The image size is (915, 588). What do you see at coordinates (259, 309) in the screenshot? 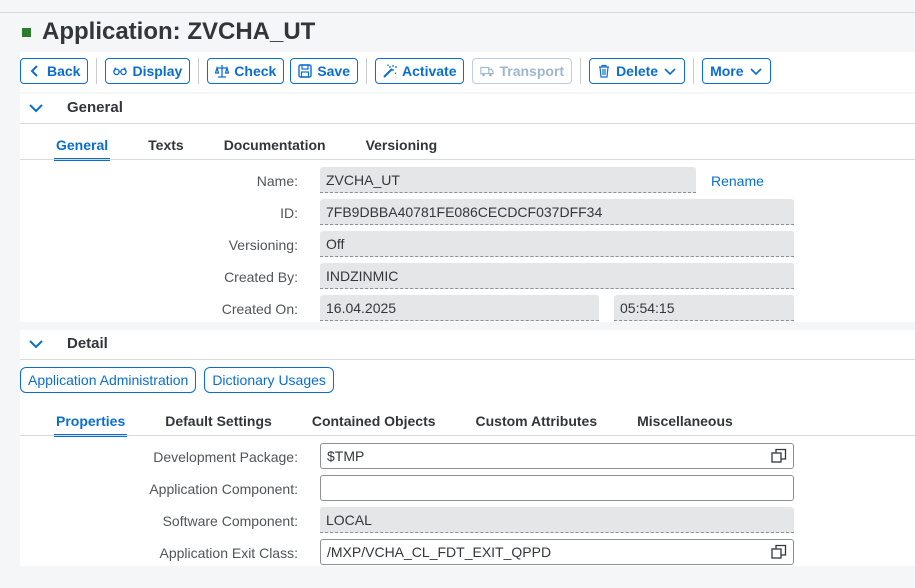
I see `created-on-label: Created On:` at bounding box center [259, 309].